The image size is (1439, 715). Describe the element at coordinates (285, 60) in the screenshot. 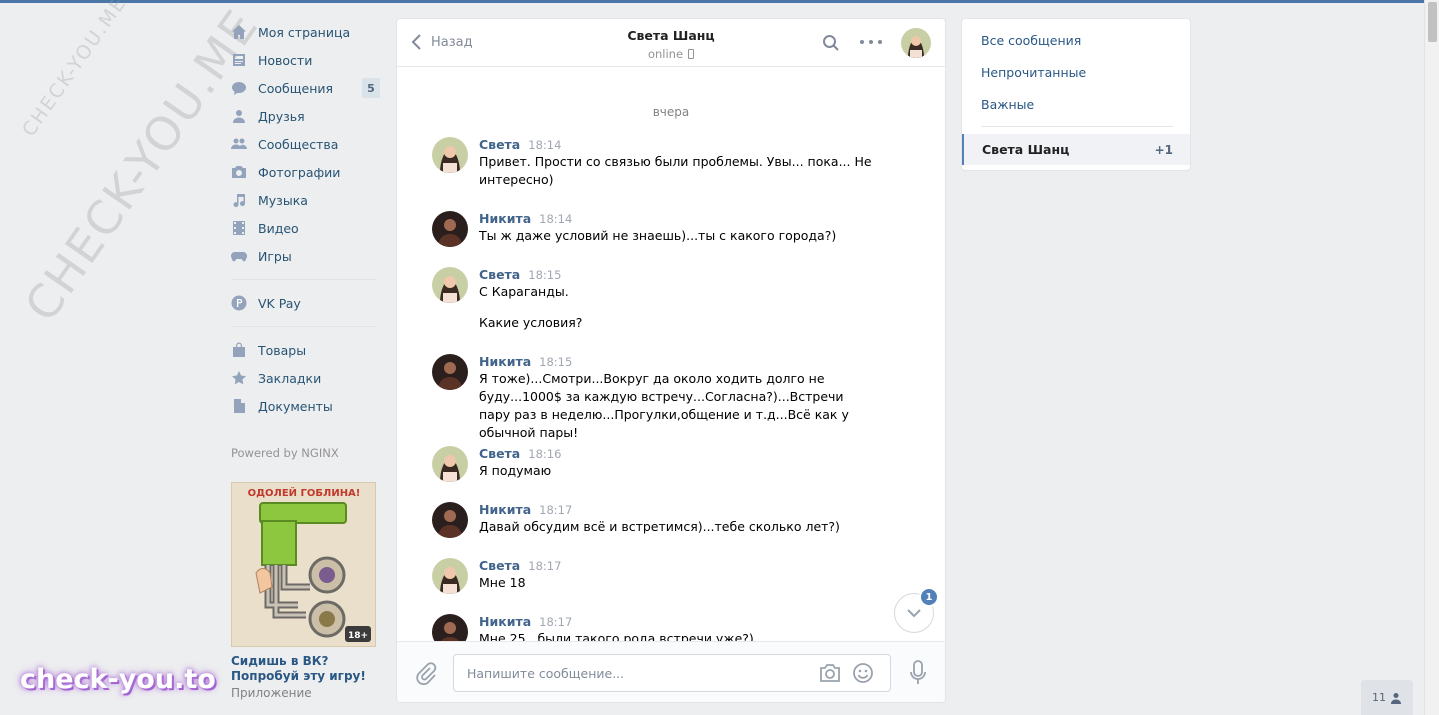

I see `nav-label: Новости` at that location.